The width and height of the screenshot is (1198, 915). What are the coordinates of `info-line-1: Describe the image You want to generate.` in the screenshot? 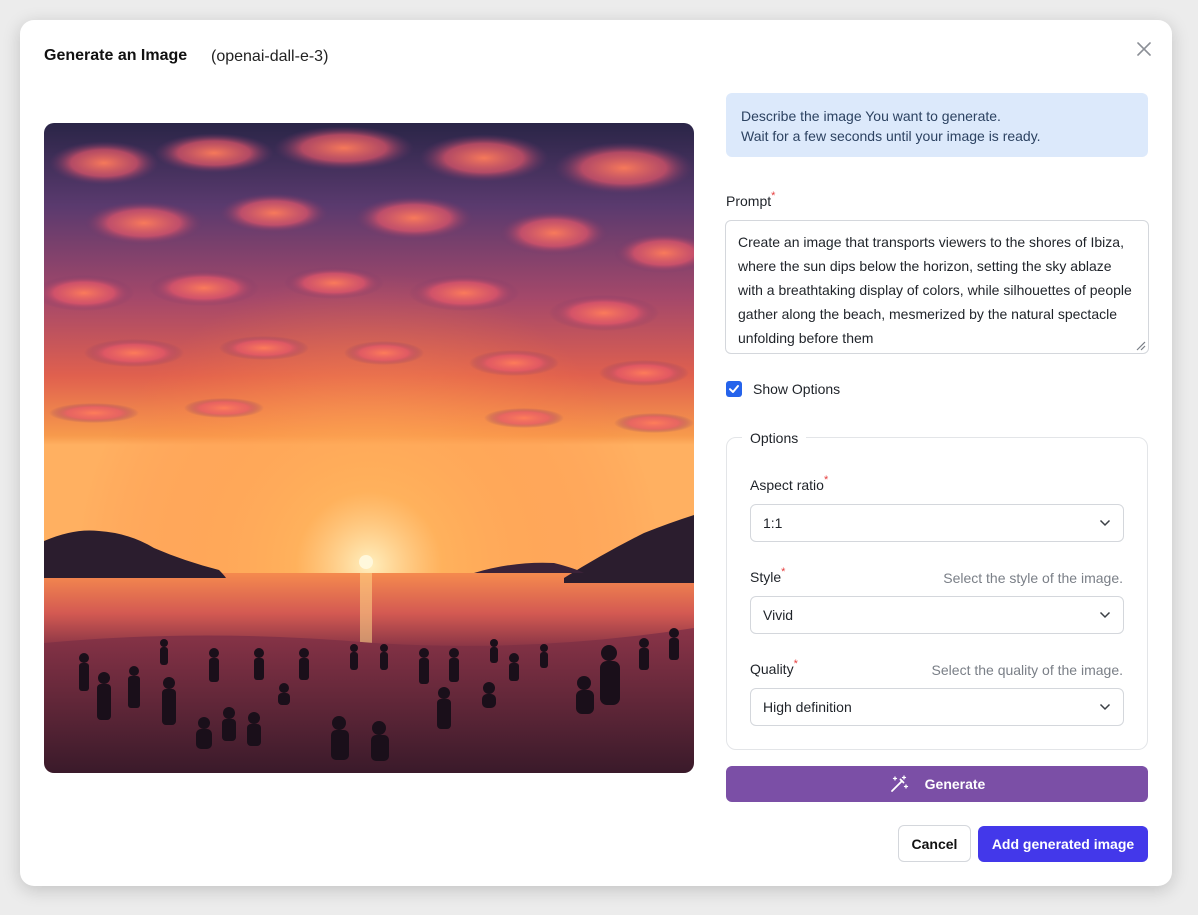 It's located at (871, 116).